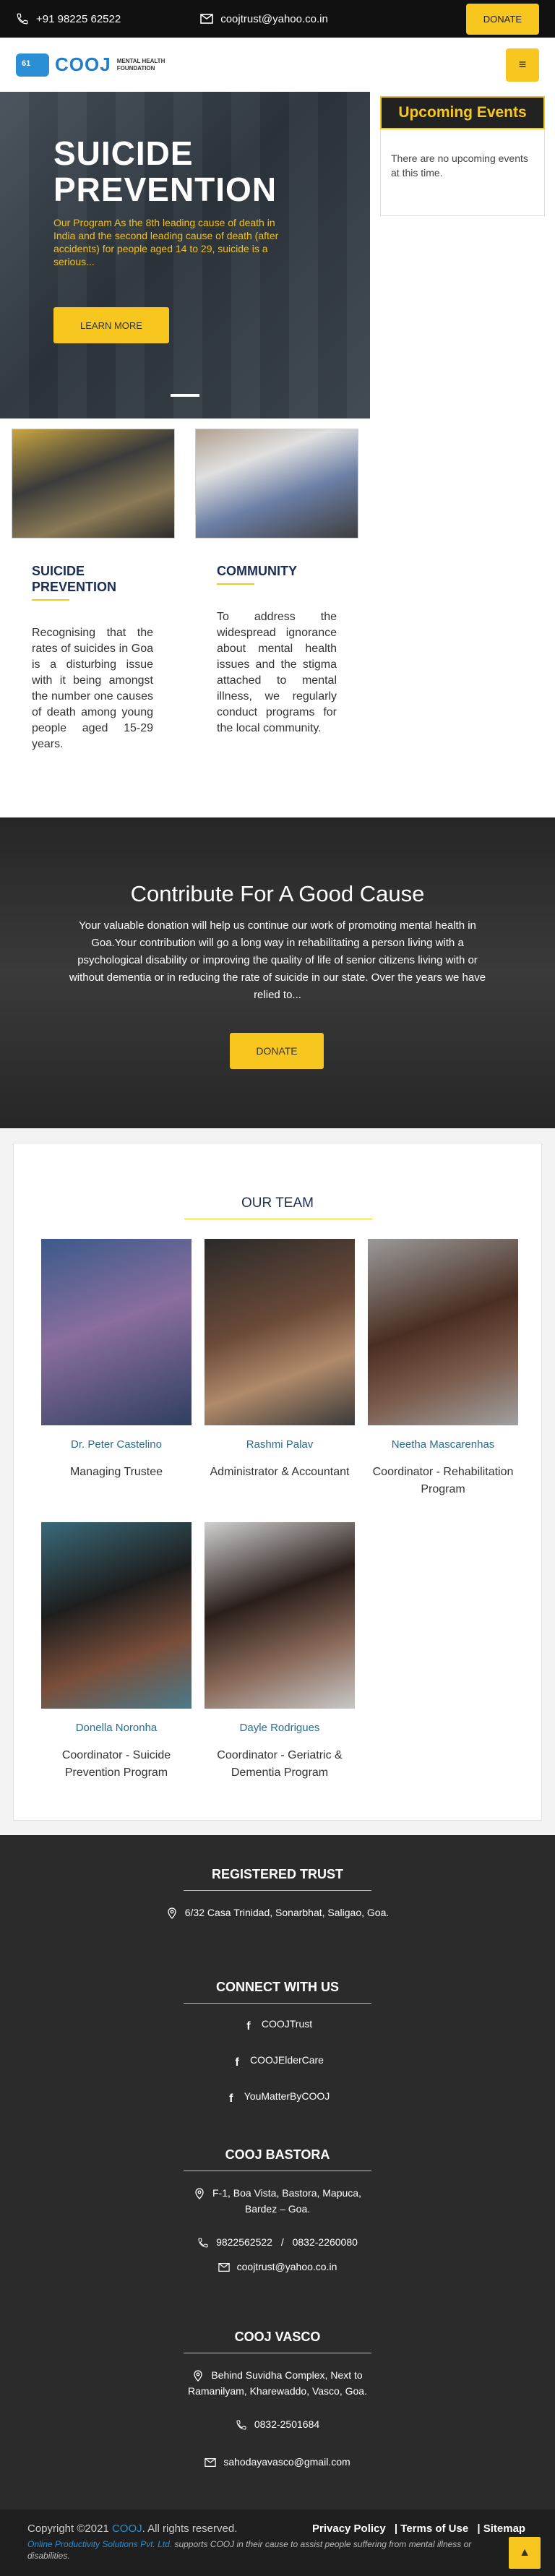 The height and width of the screenshot is (2576, 555). I want to click on slider-dot, so click(185, 396).